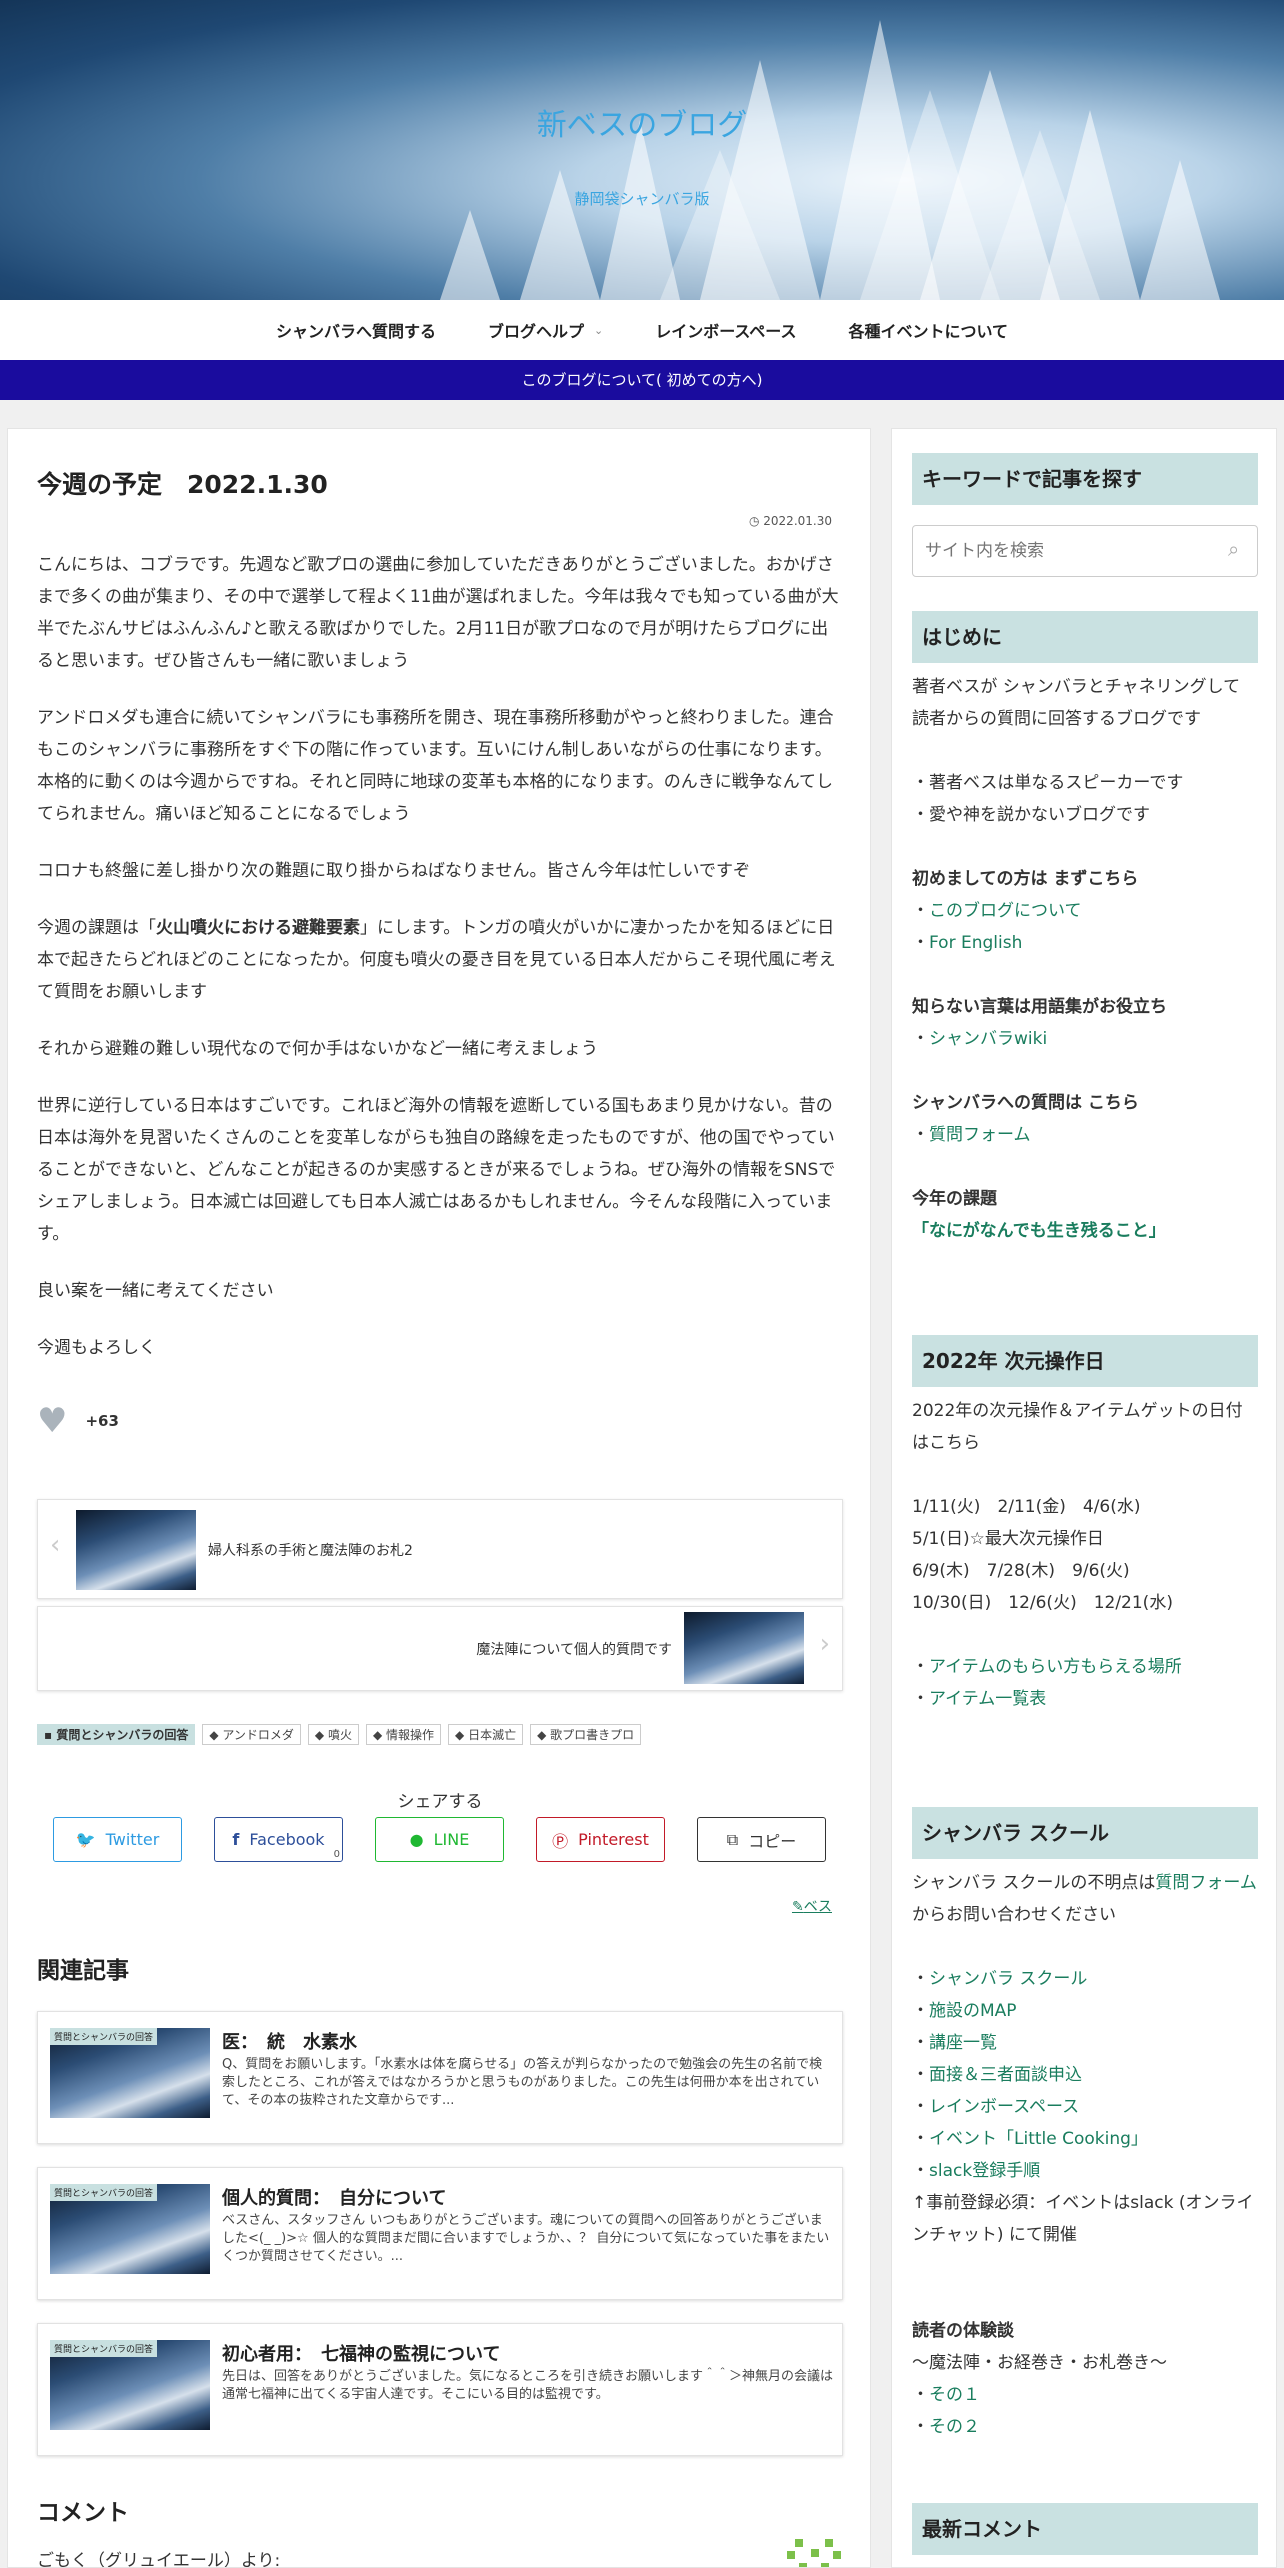 The width and height of the screenshot is (1284, 2568). Describe the element at coordinates (361, 2354) in the screenshot. I see `related-title: 初心者用： 七福神の監視について` at that location.